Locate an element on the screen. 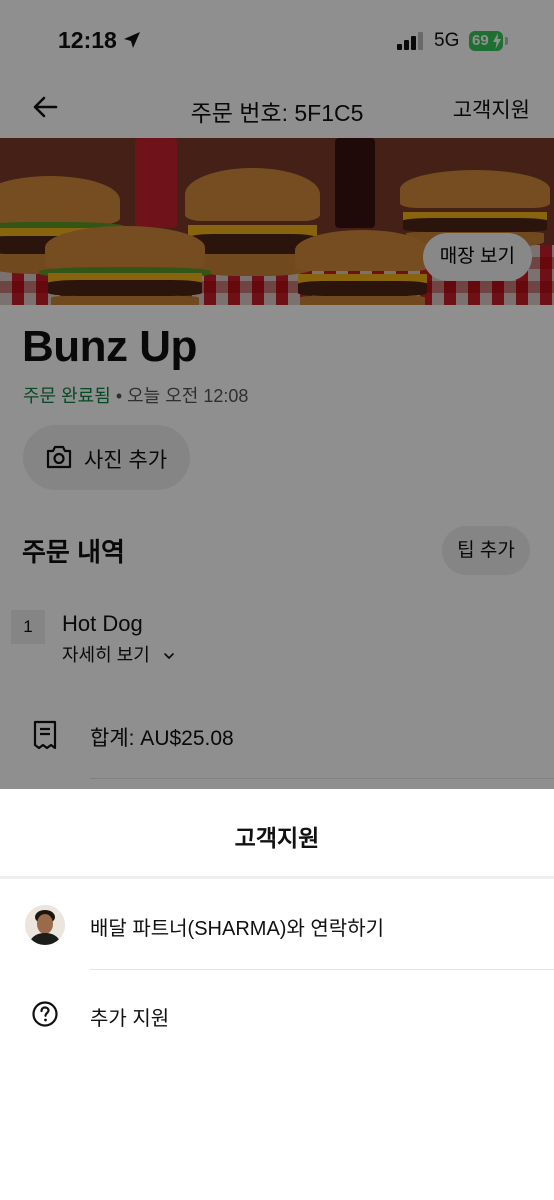 The width and height of the screenshot is (554, 1200). help-circle-icon is located at coordinates (45, 1014).